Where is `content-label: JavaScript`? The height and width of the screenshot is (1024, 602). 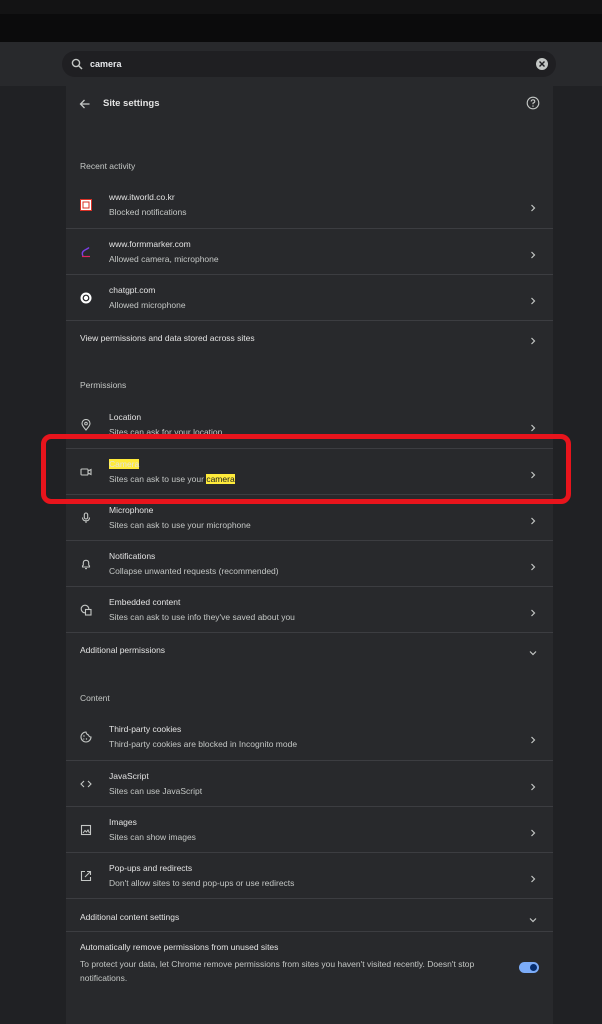 content-label: JavaScript is located at coordinates (129, 776).